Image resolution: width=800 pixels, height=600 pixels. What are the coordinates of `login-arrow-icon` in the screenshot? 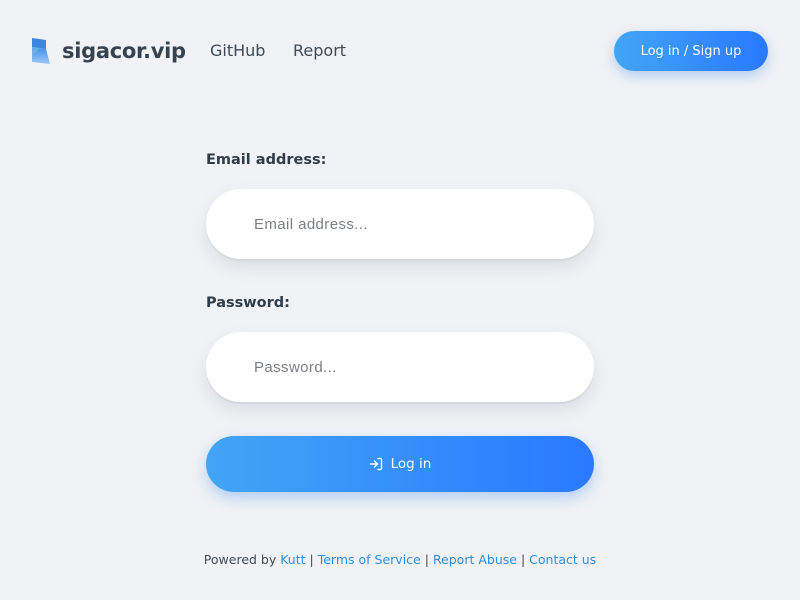 It's located at (375, 464).